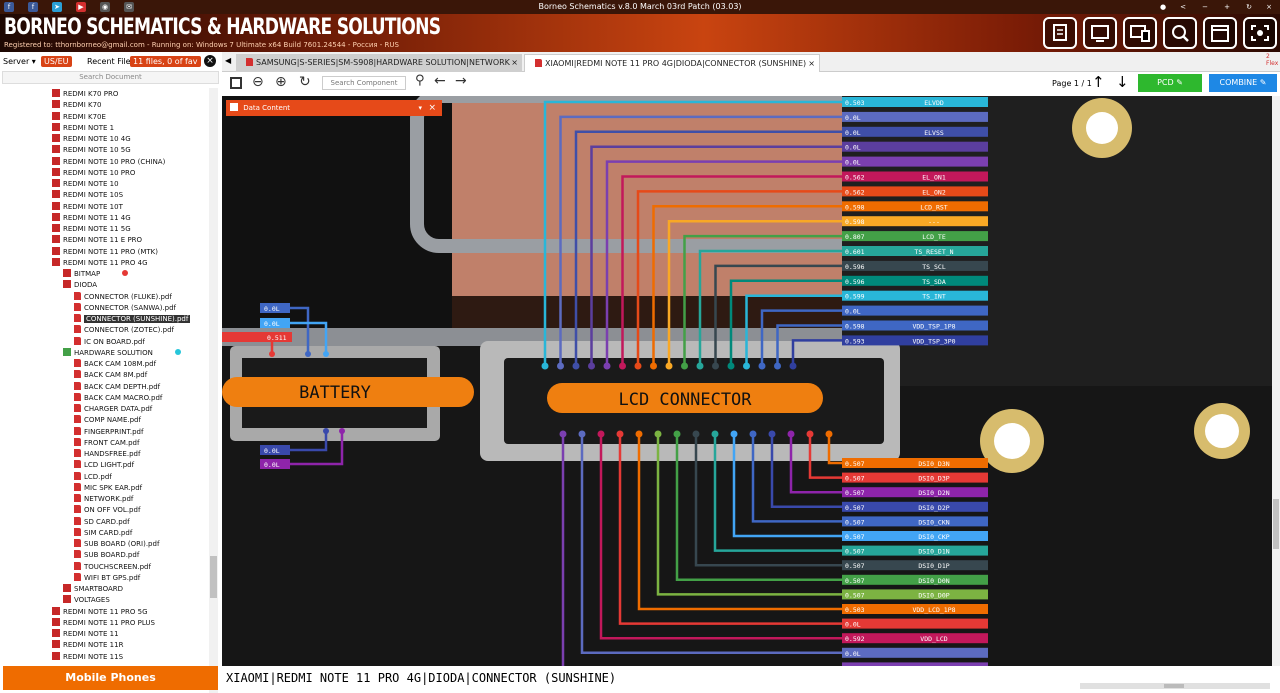  What do you see at coordinates (915, 579) in the screenshot?
I see `net-label: 0.507 DSI0_D0N` at bounding box center [915, 579].